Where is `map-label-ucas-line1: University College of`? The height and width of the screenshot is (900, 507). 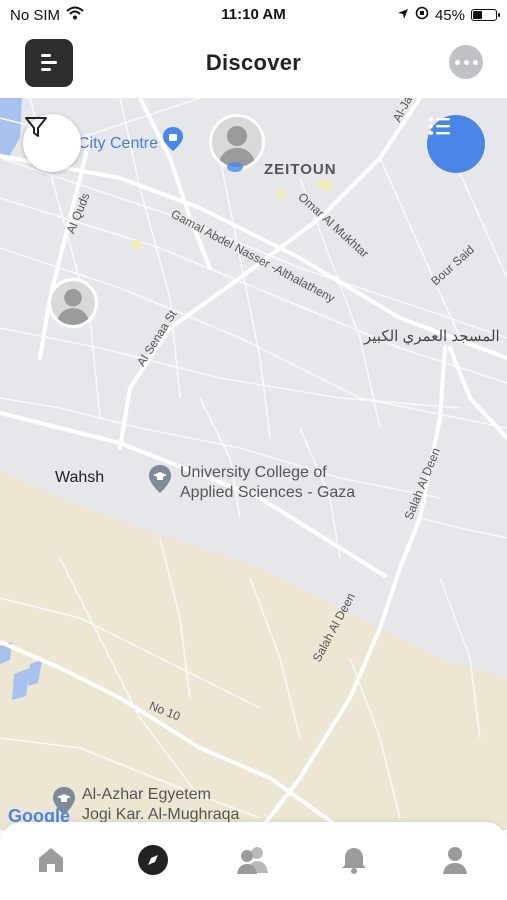 map-label-ucas-line1: University College of is located at coordinates (253, 472).